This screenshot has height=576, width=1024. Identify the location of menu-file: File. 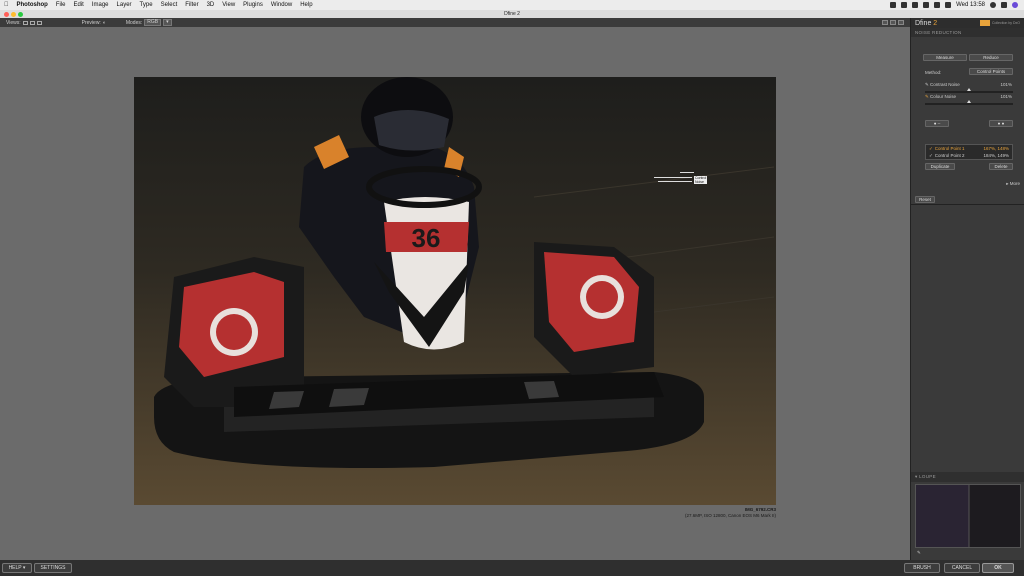
(61, 5).